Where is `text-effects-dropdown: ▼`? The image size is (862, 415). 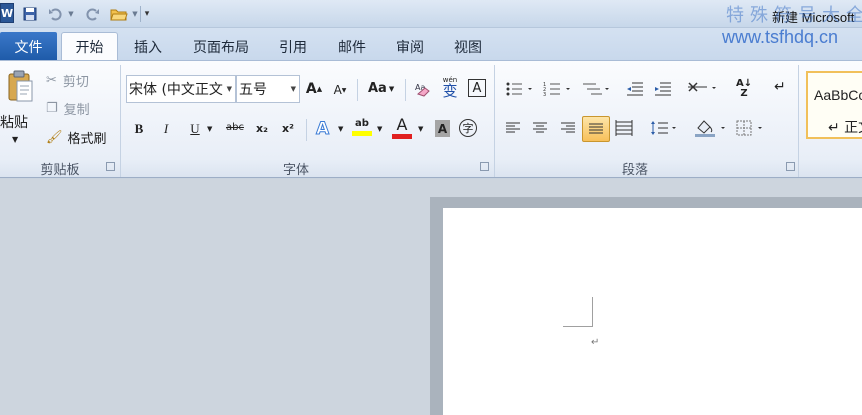
text-effects-dropdown: ▼ is located at coordinates (340, 129).